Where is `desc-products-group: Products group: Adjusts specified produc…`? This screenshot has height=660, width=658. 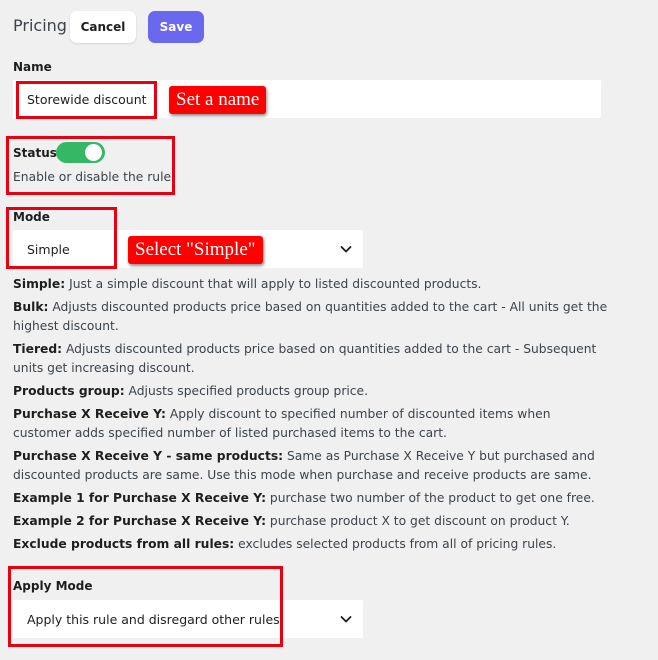 desc-products-group: Products group: Adjusts specified produc… is located at coordinates (191, 391).